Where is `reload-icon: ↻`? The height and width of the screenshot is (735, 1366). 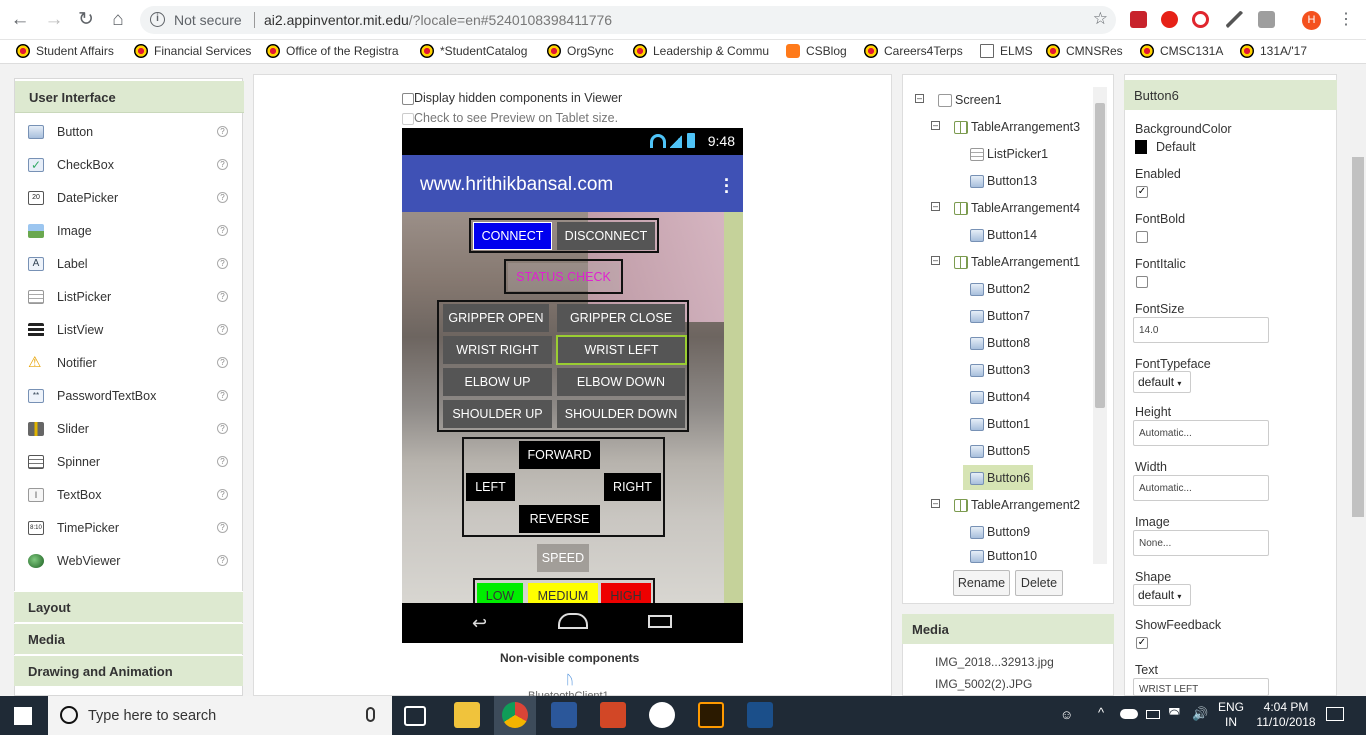 reload-icon: ↻ is located at coordinates (86, 20).